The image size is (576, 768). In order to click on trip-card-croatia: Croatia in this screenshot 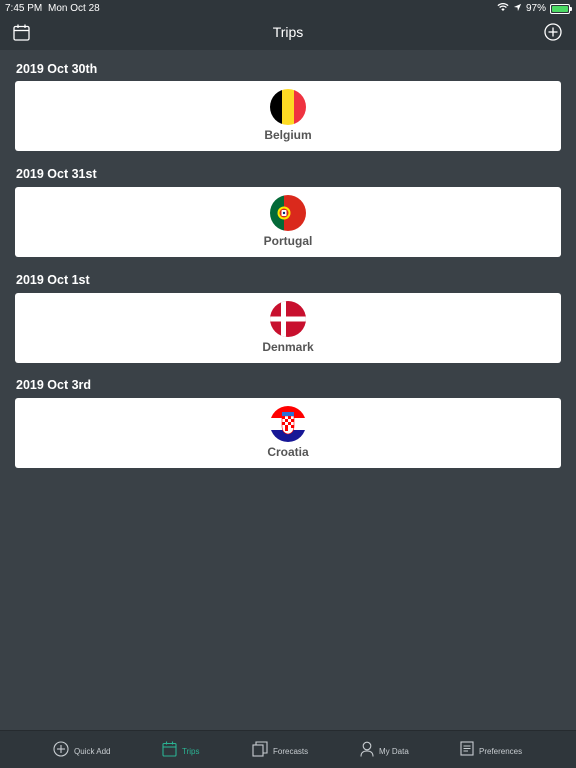, I will do `click(288, 433)`.